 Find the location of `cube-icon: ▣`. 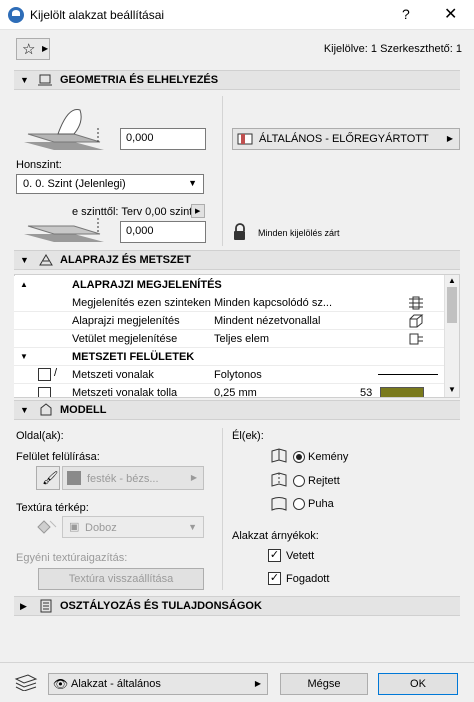

cube-icon: ▣ is located at coordinates (74, 527).